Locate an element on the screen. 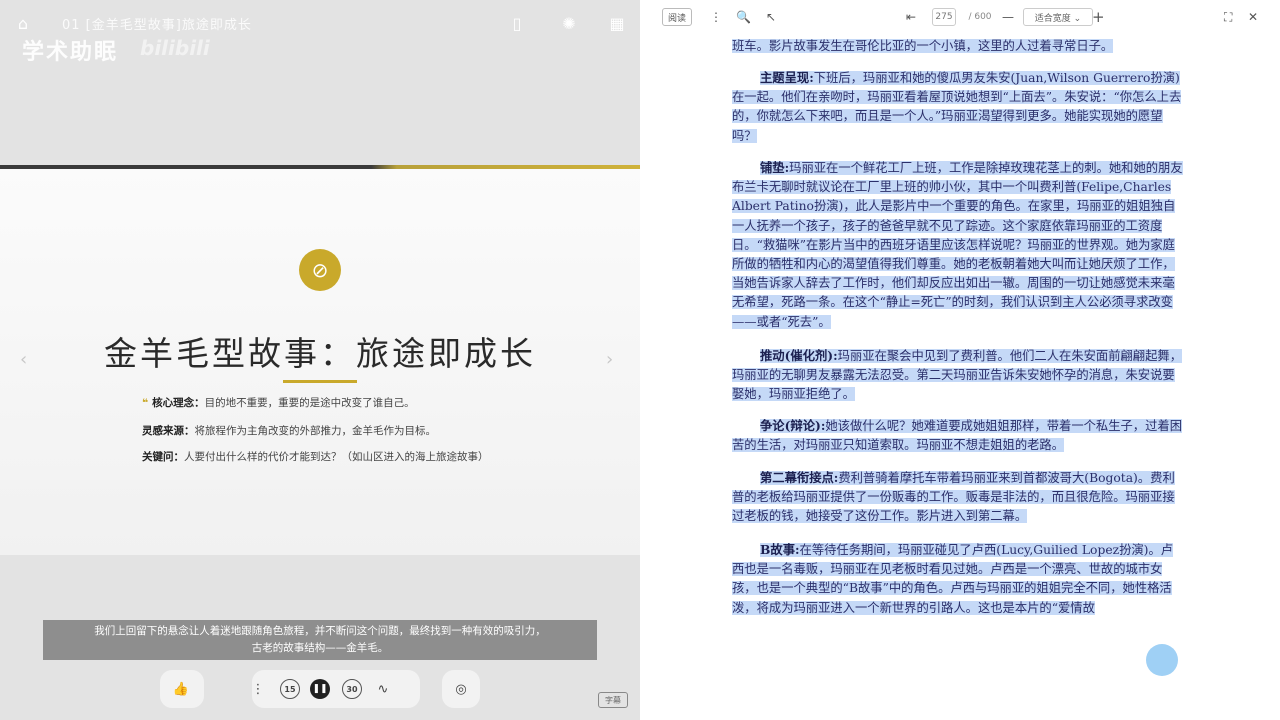  page-number-input: 275 is located at coordinates (944, 17).